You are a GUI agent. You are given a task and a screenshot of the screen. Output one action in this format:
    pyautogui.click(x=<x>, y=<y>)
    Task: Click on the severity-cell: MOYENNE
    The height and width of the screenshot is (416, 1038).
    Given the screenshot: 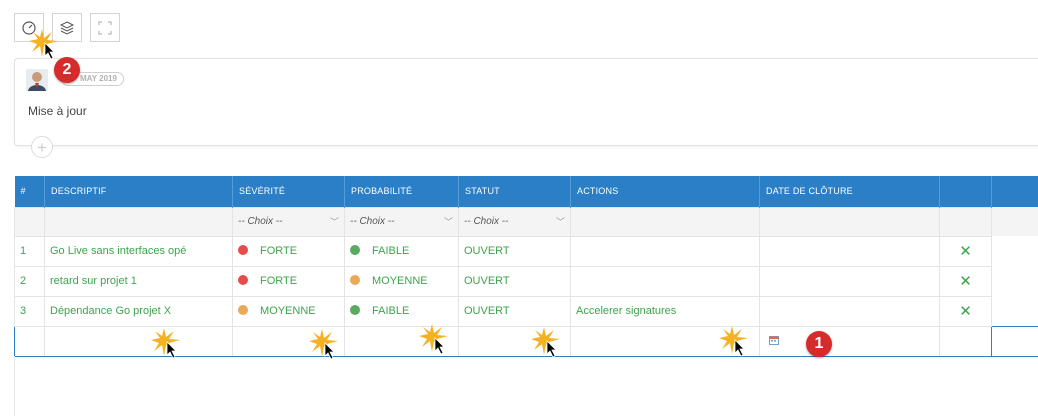 What is the action you would take?
    pyautogui.click(x=288, y=311)
    